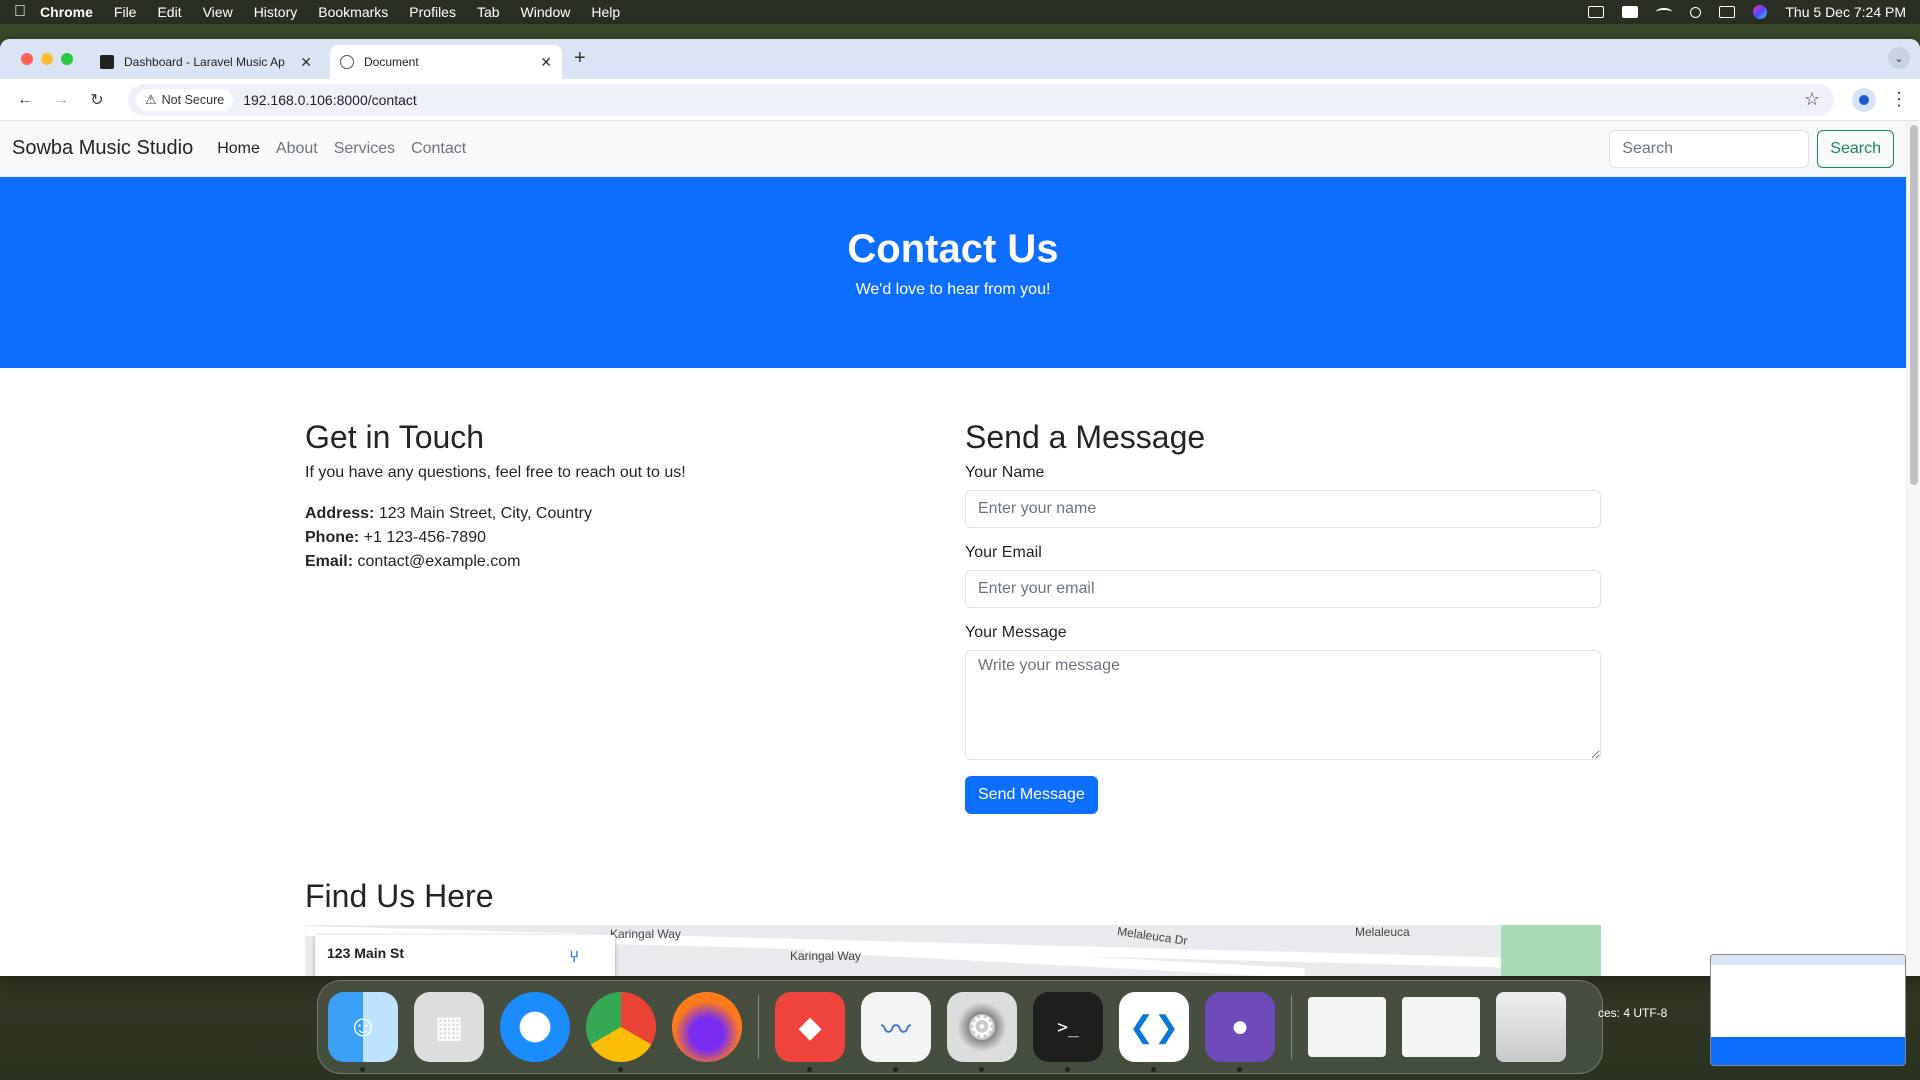 Image resolution: width=1920 pixels, height=1080 pixels. I want to click on map-park, so click(1551, 950).